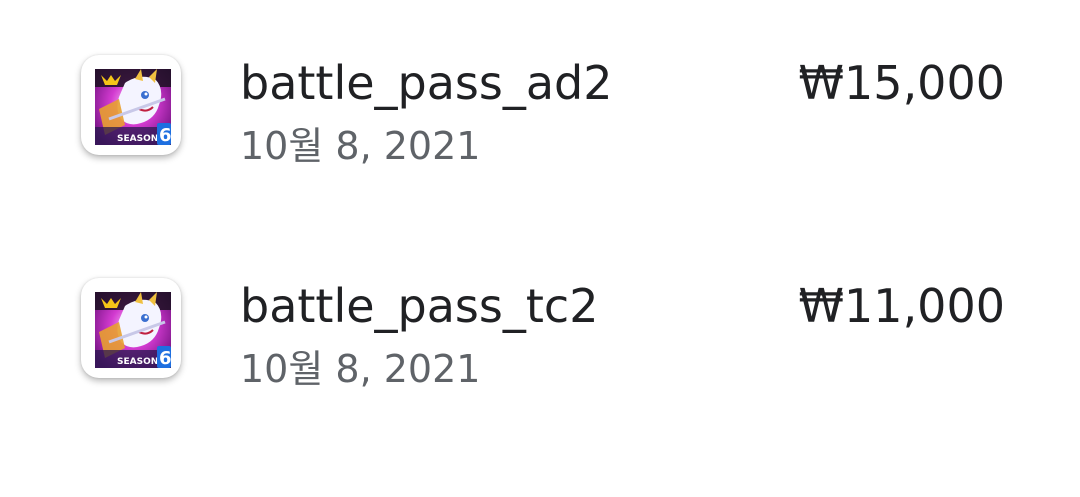 This screenshot has width=1080, height=497. What do you see at coordinates (901, 83) in the screenshot?
I see `item-price: ₩15,000` at bounding box center [901, 83].